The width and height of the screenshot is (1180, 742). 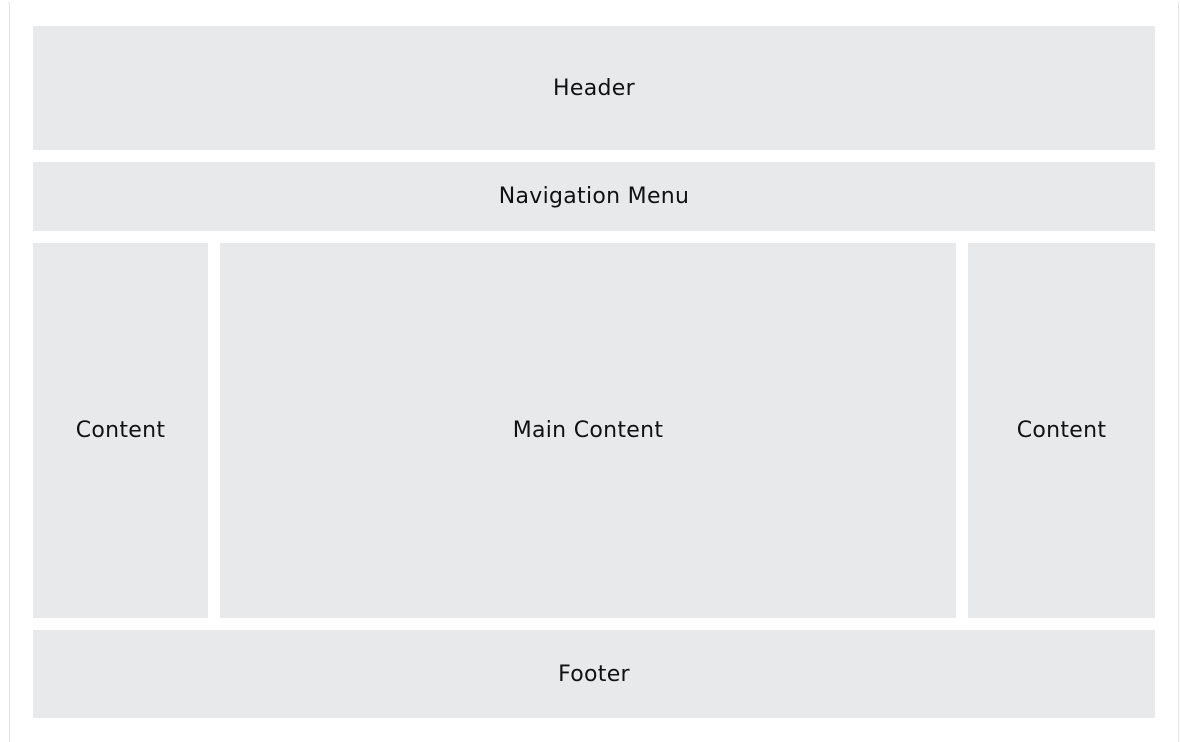 I want to click on main-content-label: Main Content, so click(x=588, y=430).